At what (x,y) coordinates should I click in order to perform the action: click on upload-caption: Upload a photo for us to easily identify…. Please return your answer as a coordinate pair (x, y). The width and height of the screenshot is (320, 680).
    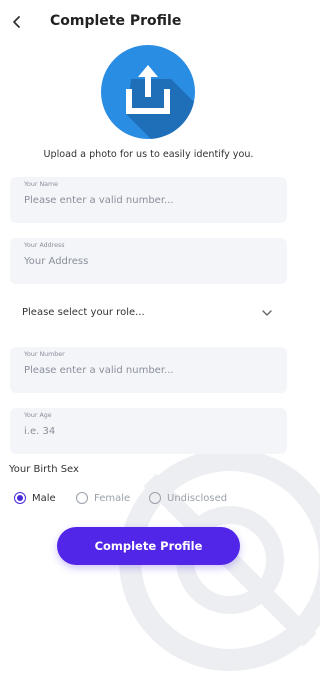
    Looking at the image, I should click on (148, 154).